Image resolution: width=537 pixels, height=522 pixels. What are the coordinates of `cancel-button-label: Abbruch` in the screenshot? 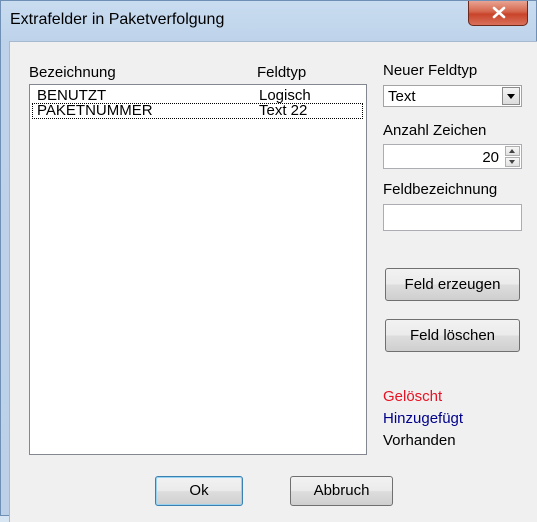 It's located at (341, 490).